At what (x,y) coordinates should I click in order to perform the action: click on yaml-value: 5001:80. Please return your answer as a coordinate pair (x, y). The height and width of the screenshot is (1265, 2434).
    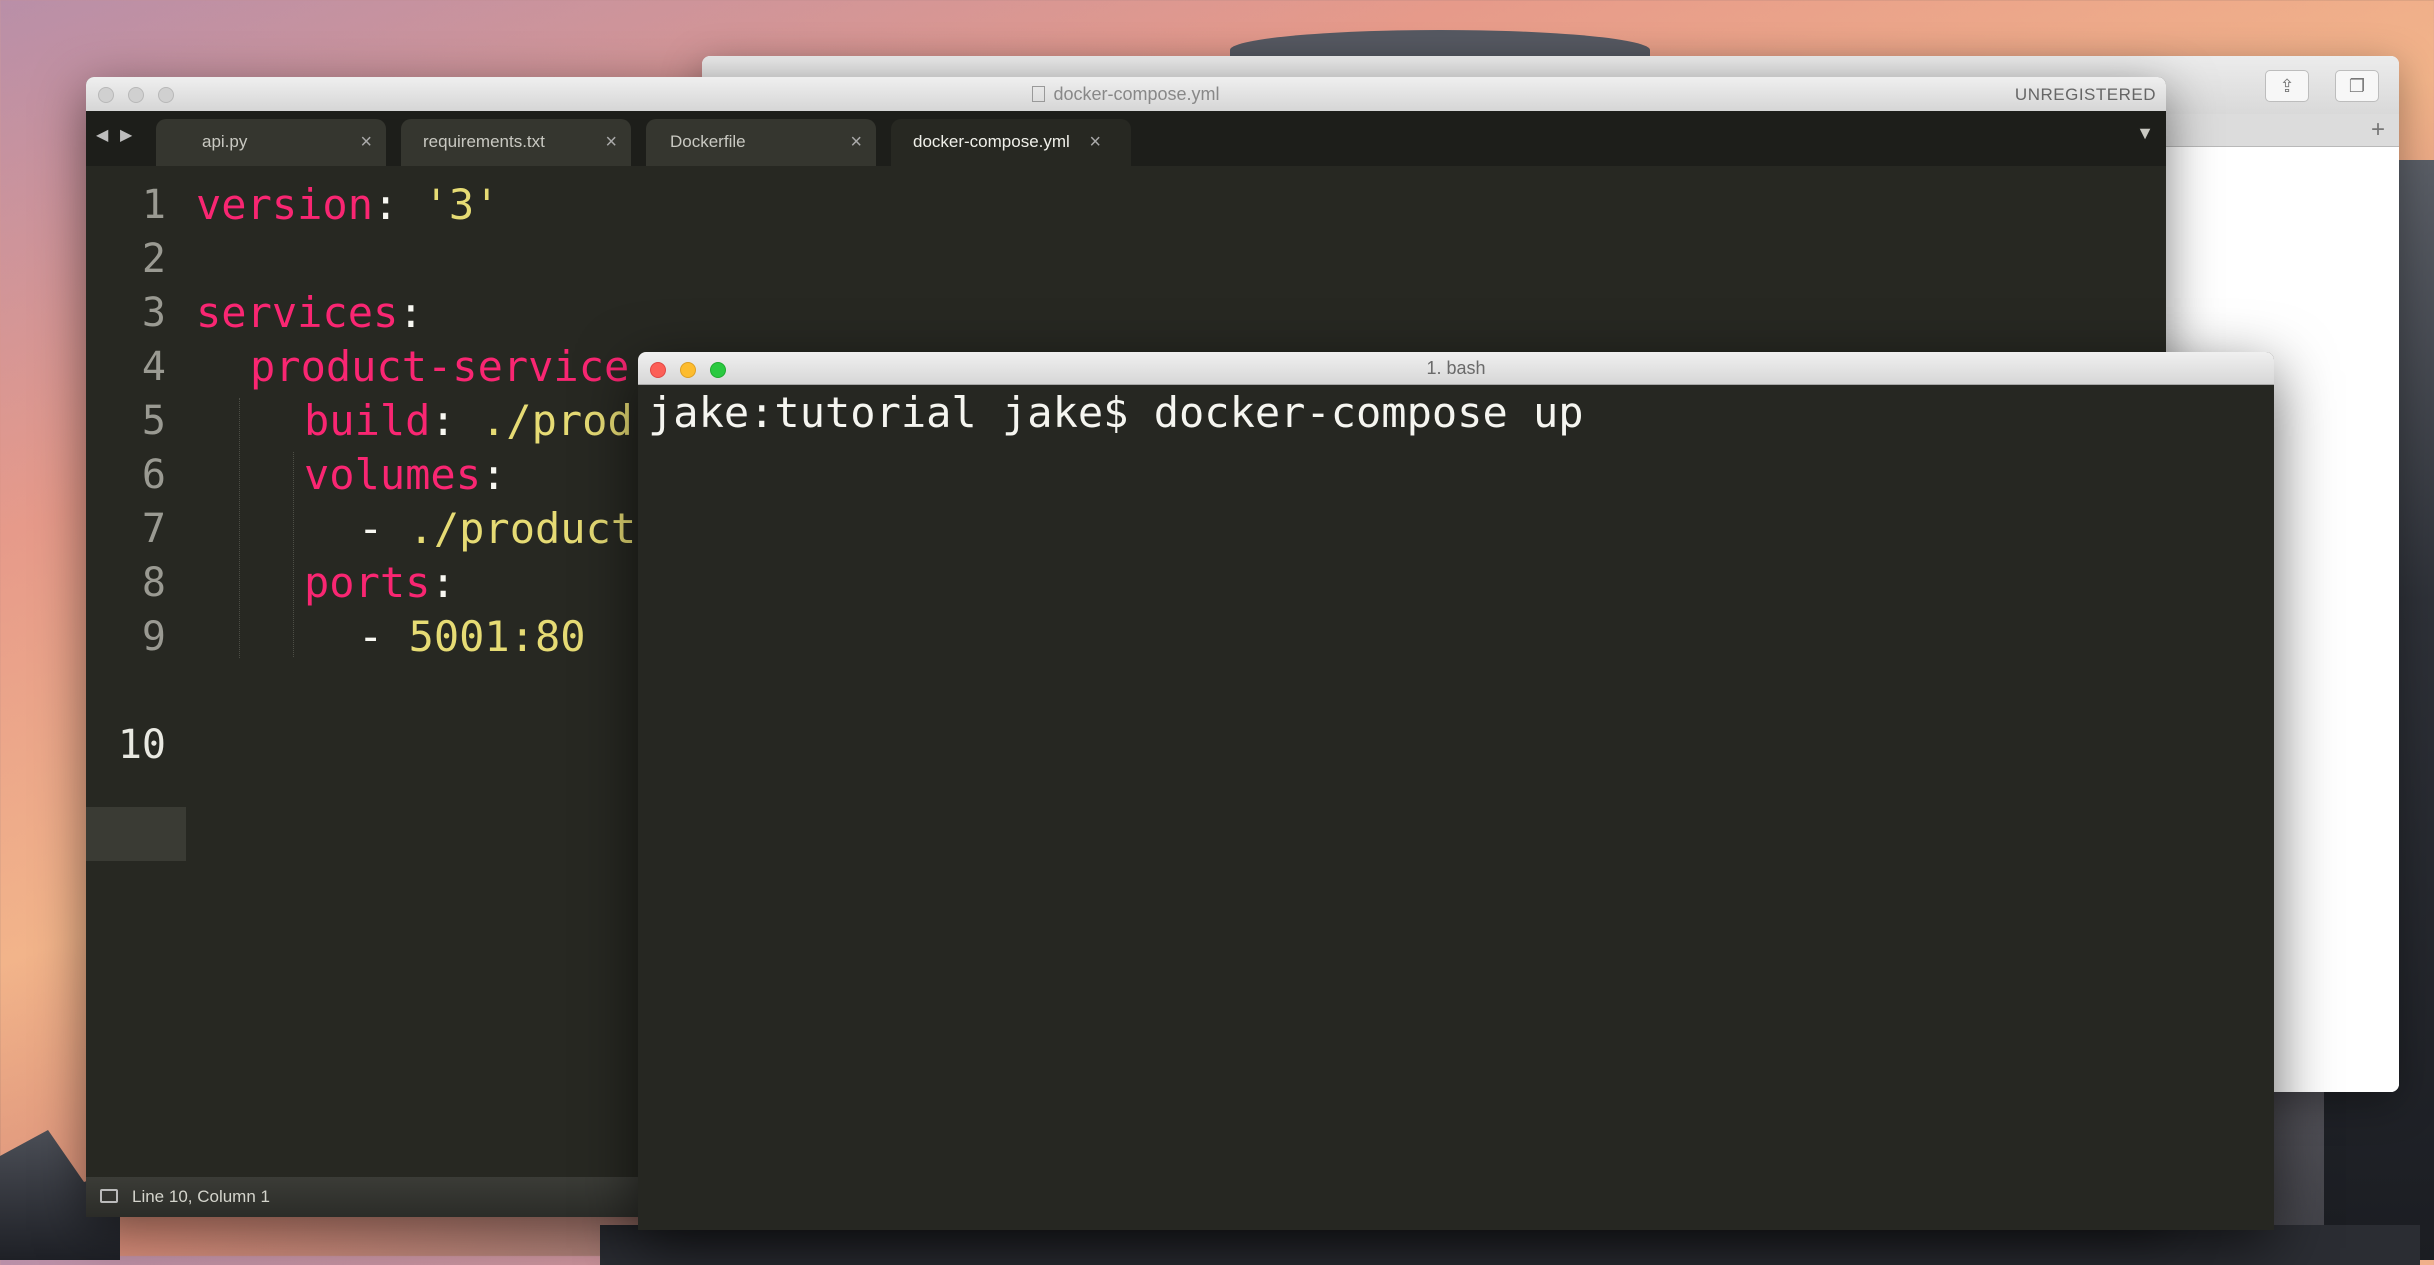
    Looking at the image, I should click on (497, 636).